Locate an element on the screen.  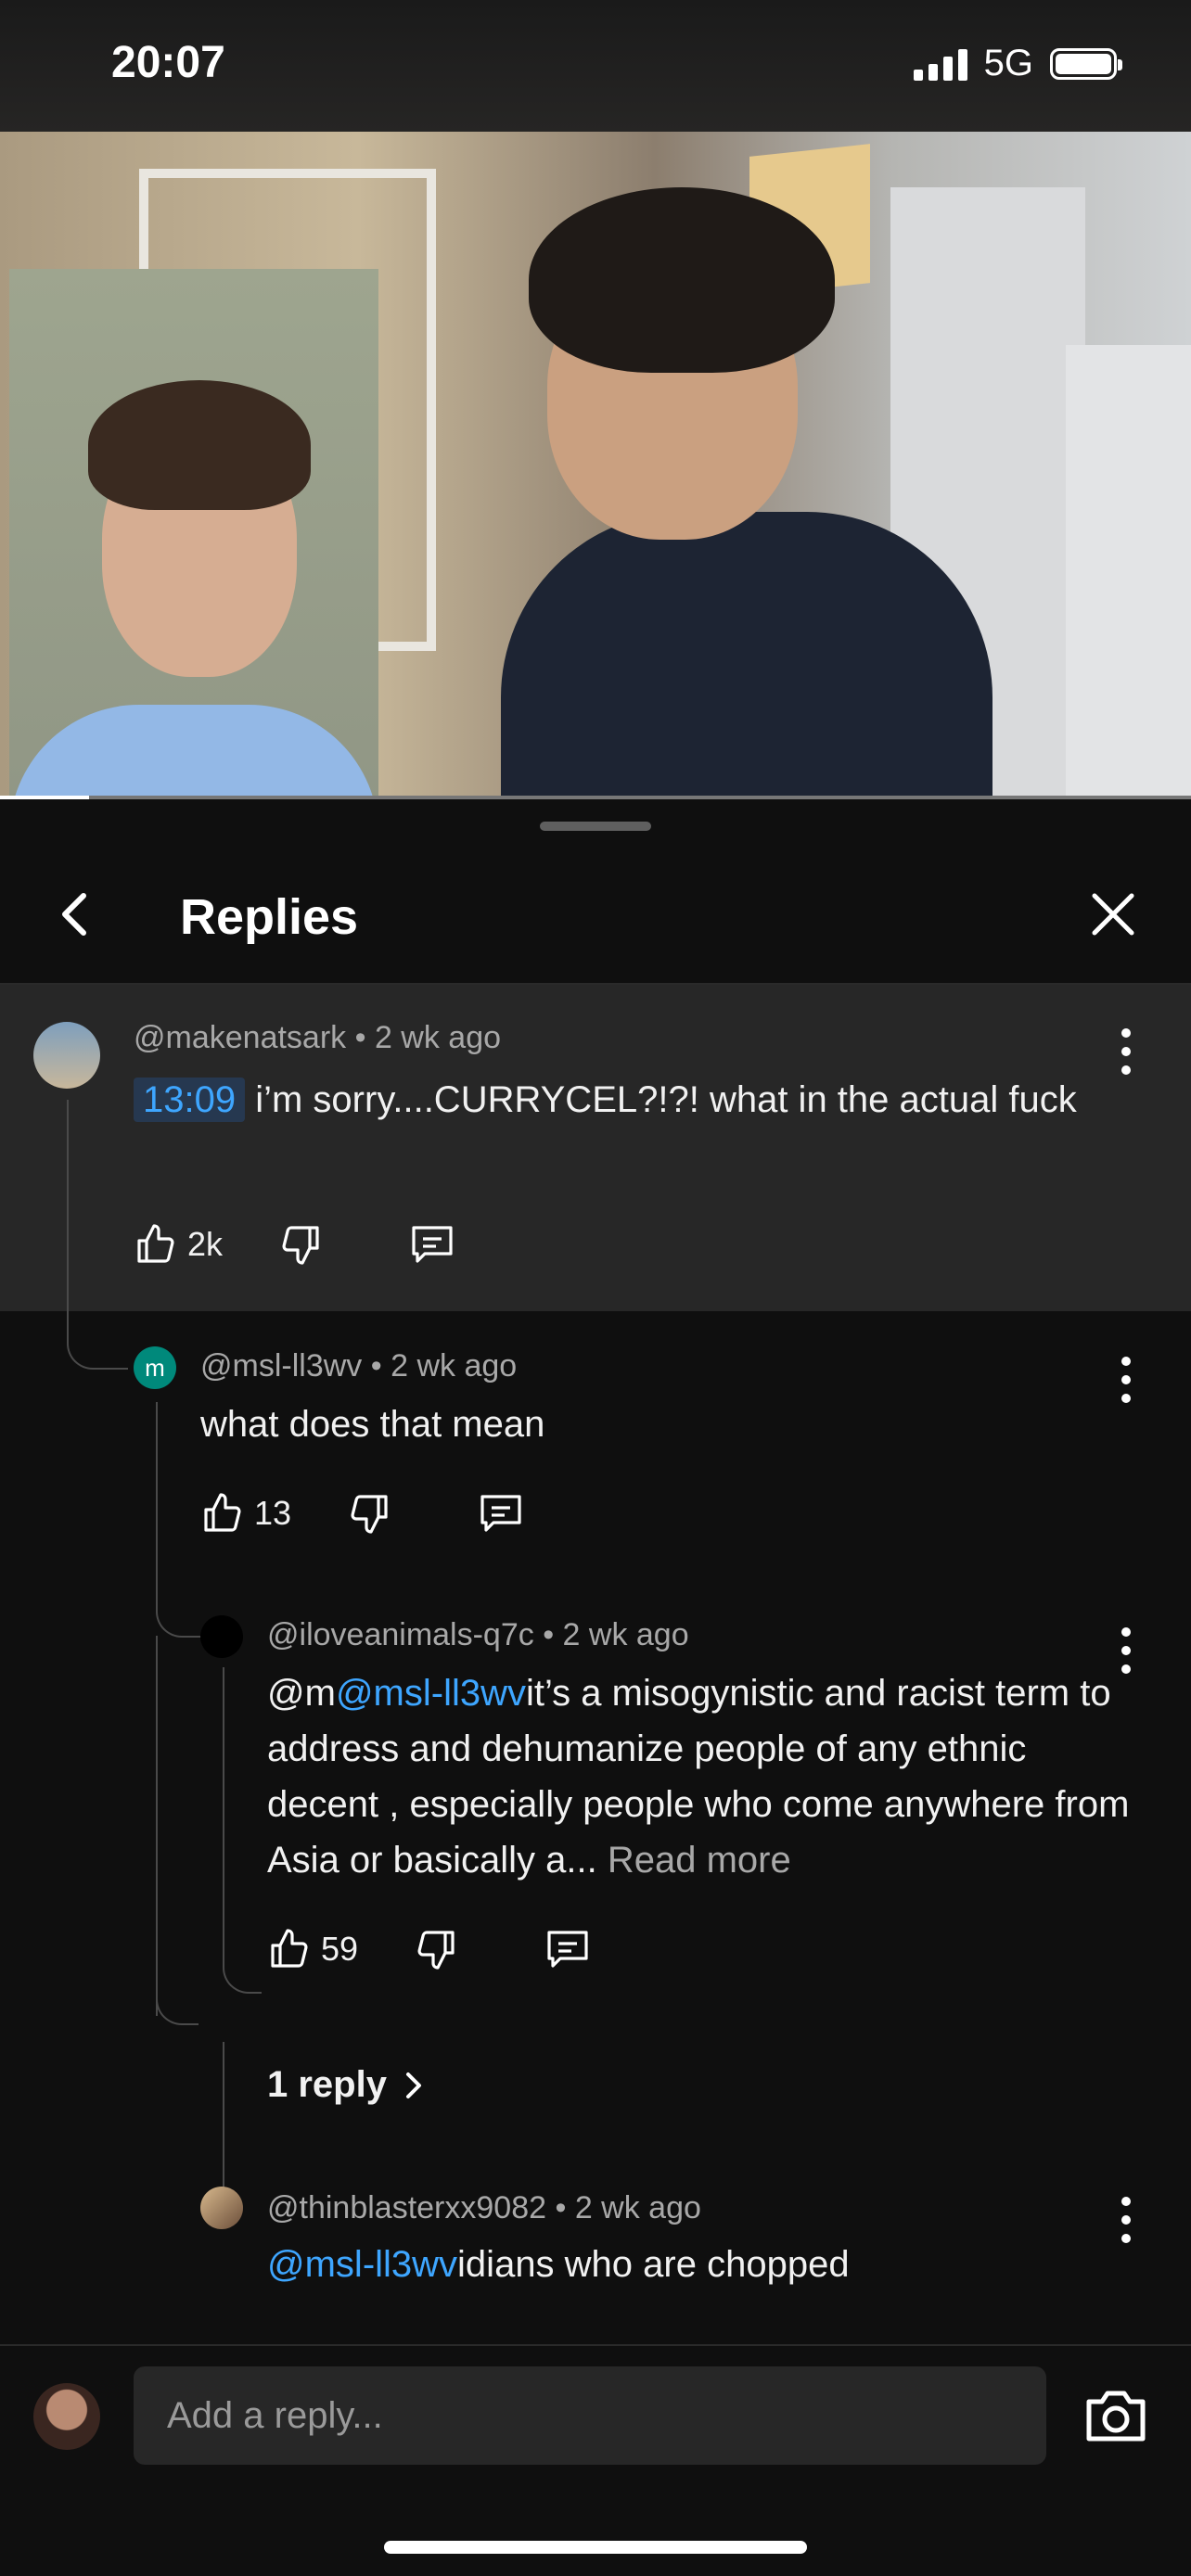
sheet-header: Replies is located at coordinates (595, 918).